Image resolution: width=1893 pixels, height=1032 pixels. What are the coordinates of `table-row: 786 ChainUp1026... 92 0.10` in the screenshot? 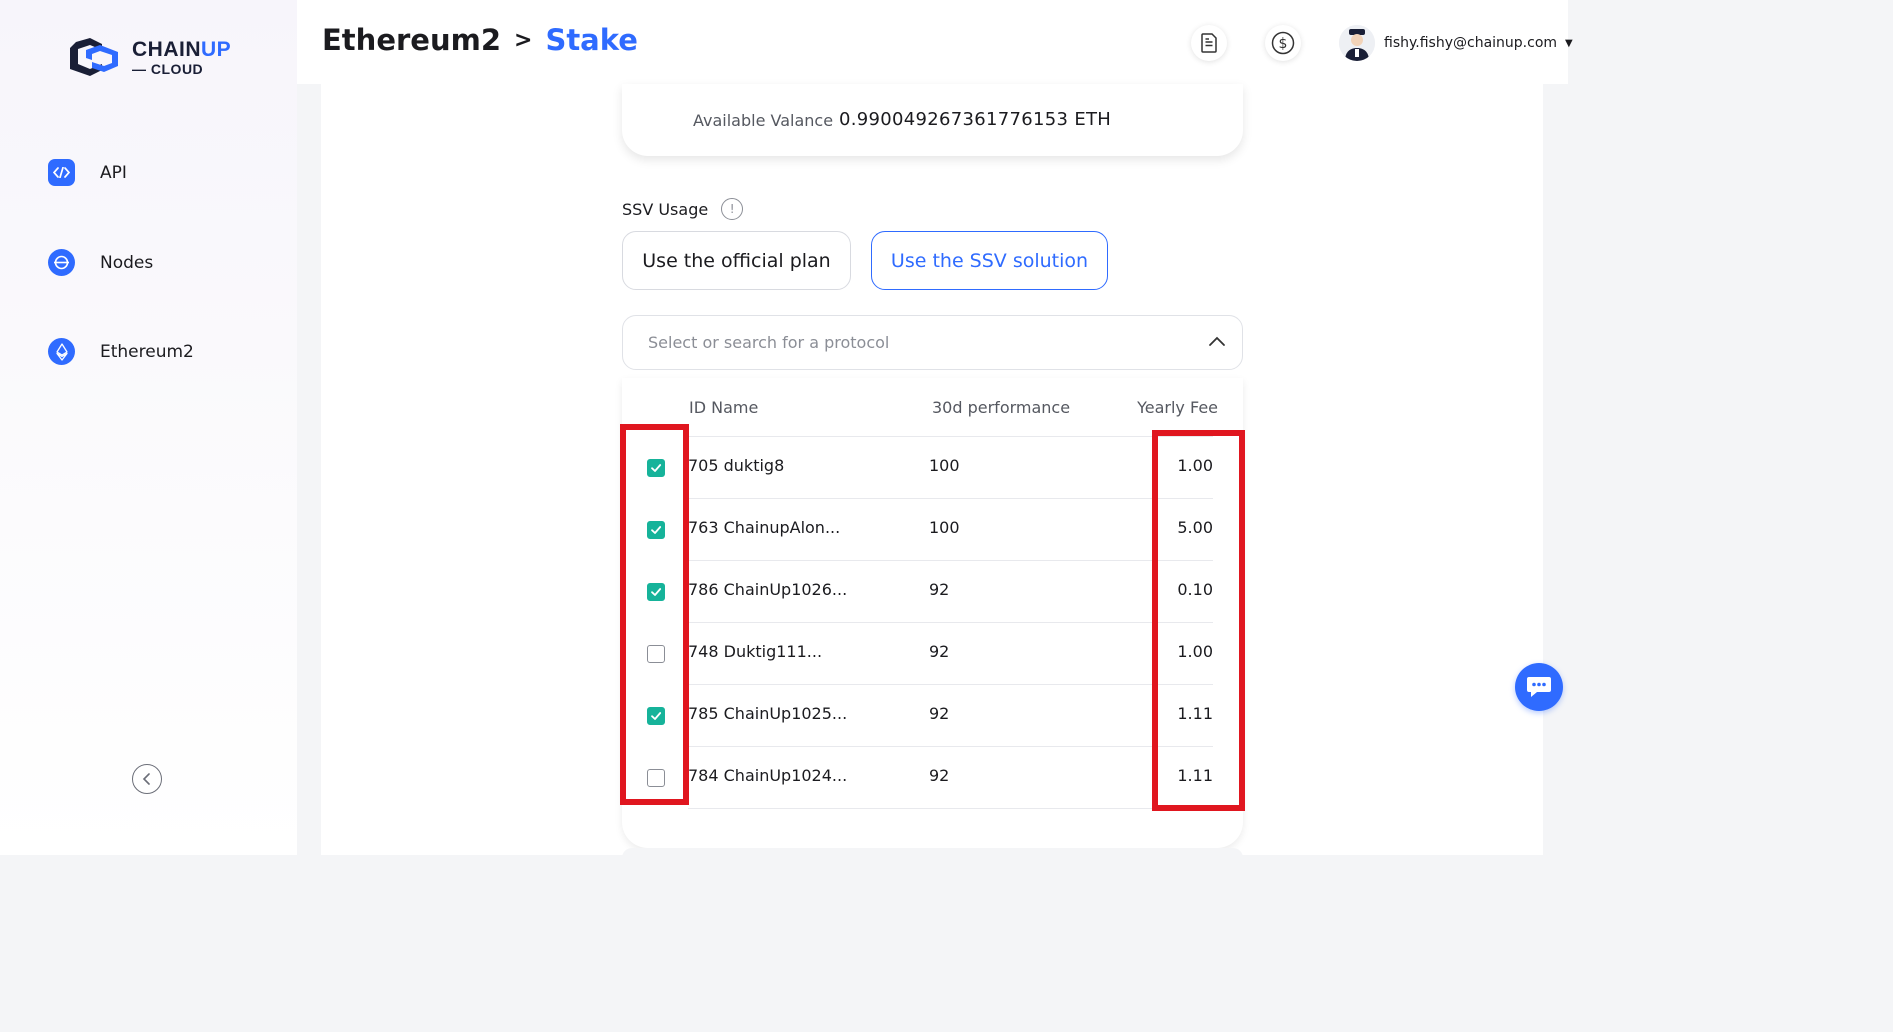 It's located at (932, 592).